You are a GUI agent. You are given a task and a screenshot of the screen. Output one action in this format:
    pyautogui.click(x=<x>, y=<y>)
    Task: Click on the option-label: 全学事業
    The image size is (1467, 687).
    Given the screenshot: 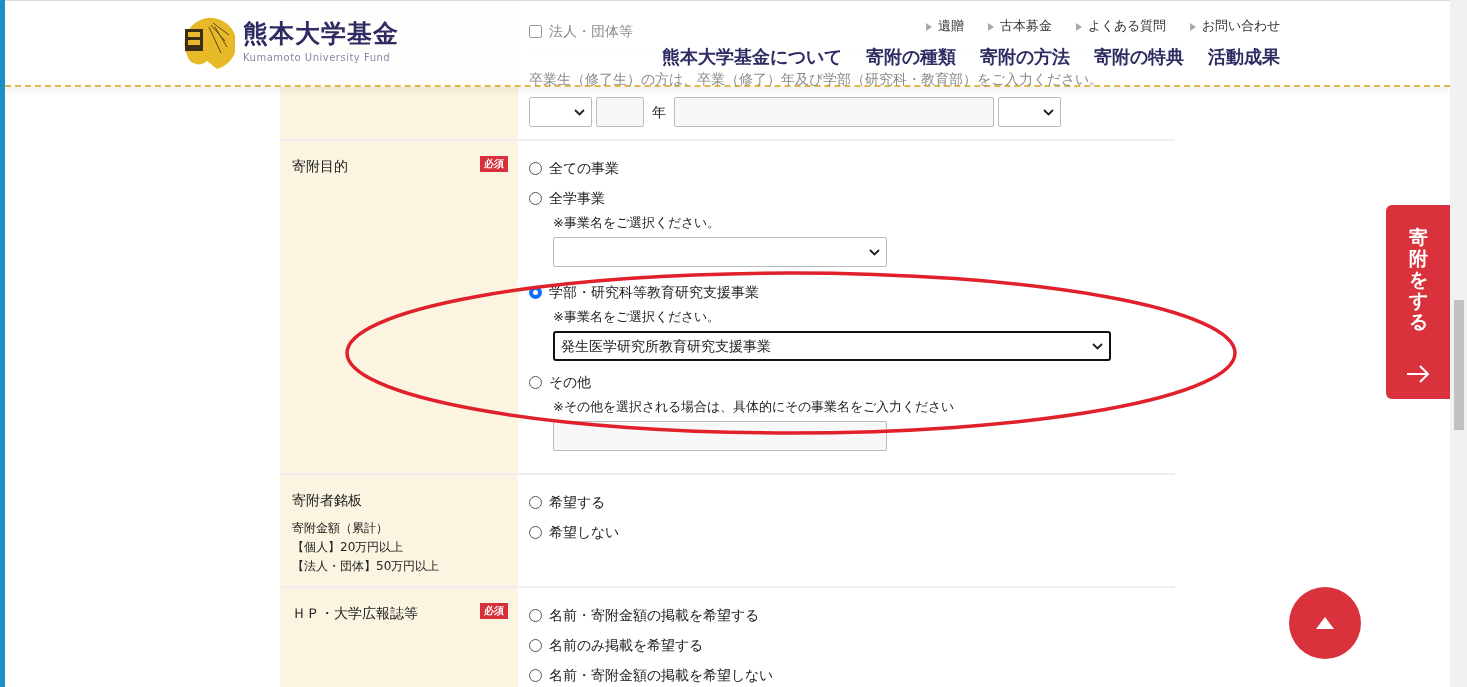 What is the action you would take?
    pyautogui.click(x=577, y=198)
    